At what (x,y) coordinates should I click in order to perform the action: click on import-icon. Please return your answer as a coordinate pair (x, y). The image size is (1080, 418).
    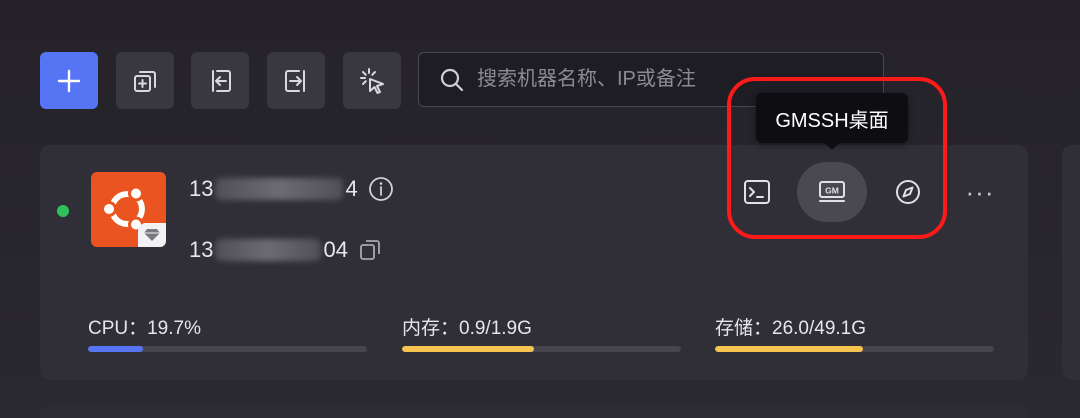
    Looking at the image, I should click on (221, 80).